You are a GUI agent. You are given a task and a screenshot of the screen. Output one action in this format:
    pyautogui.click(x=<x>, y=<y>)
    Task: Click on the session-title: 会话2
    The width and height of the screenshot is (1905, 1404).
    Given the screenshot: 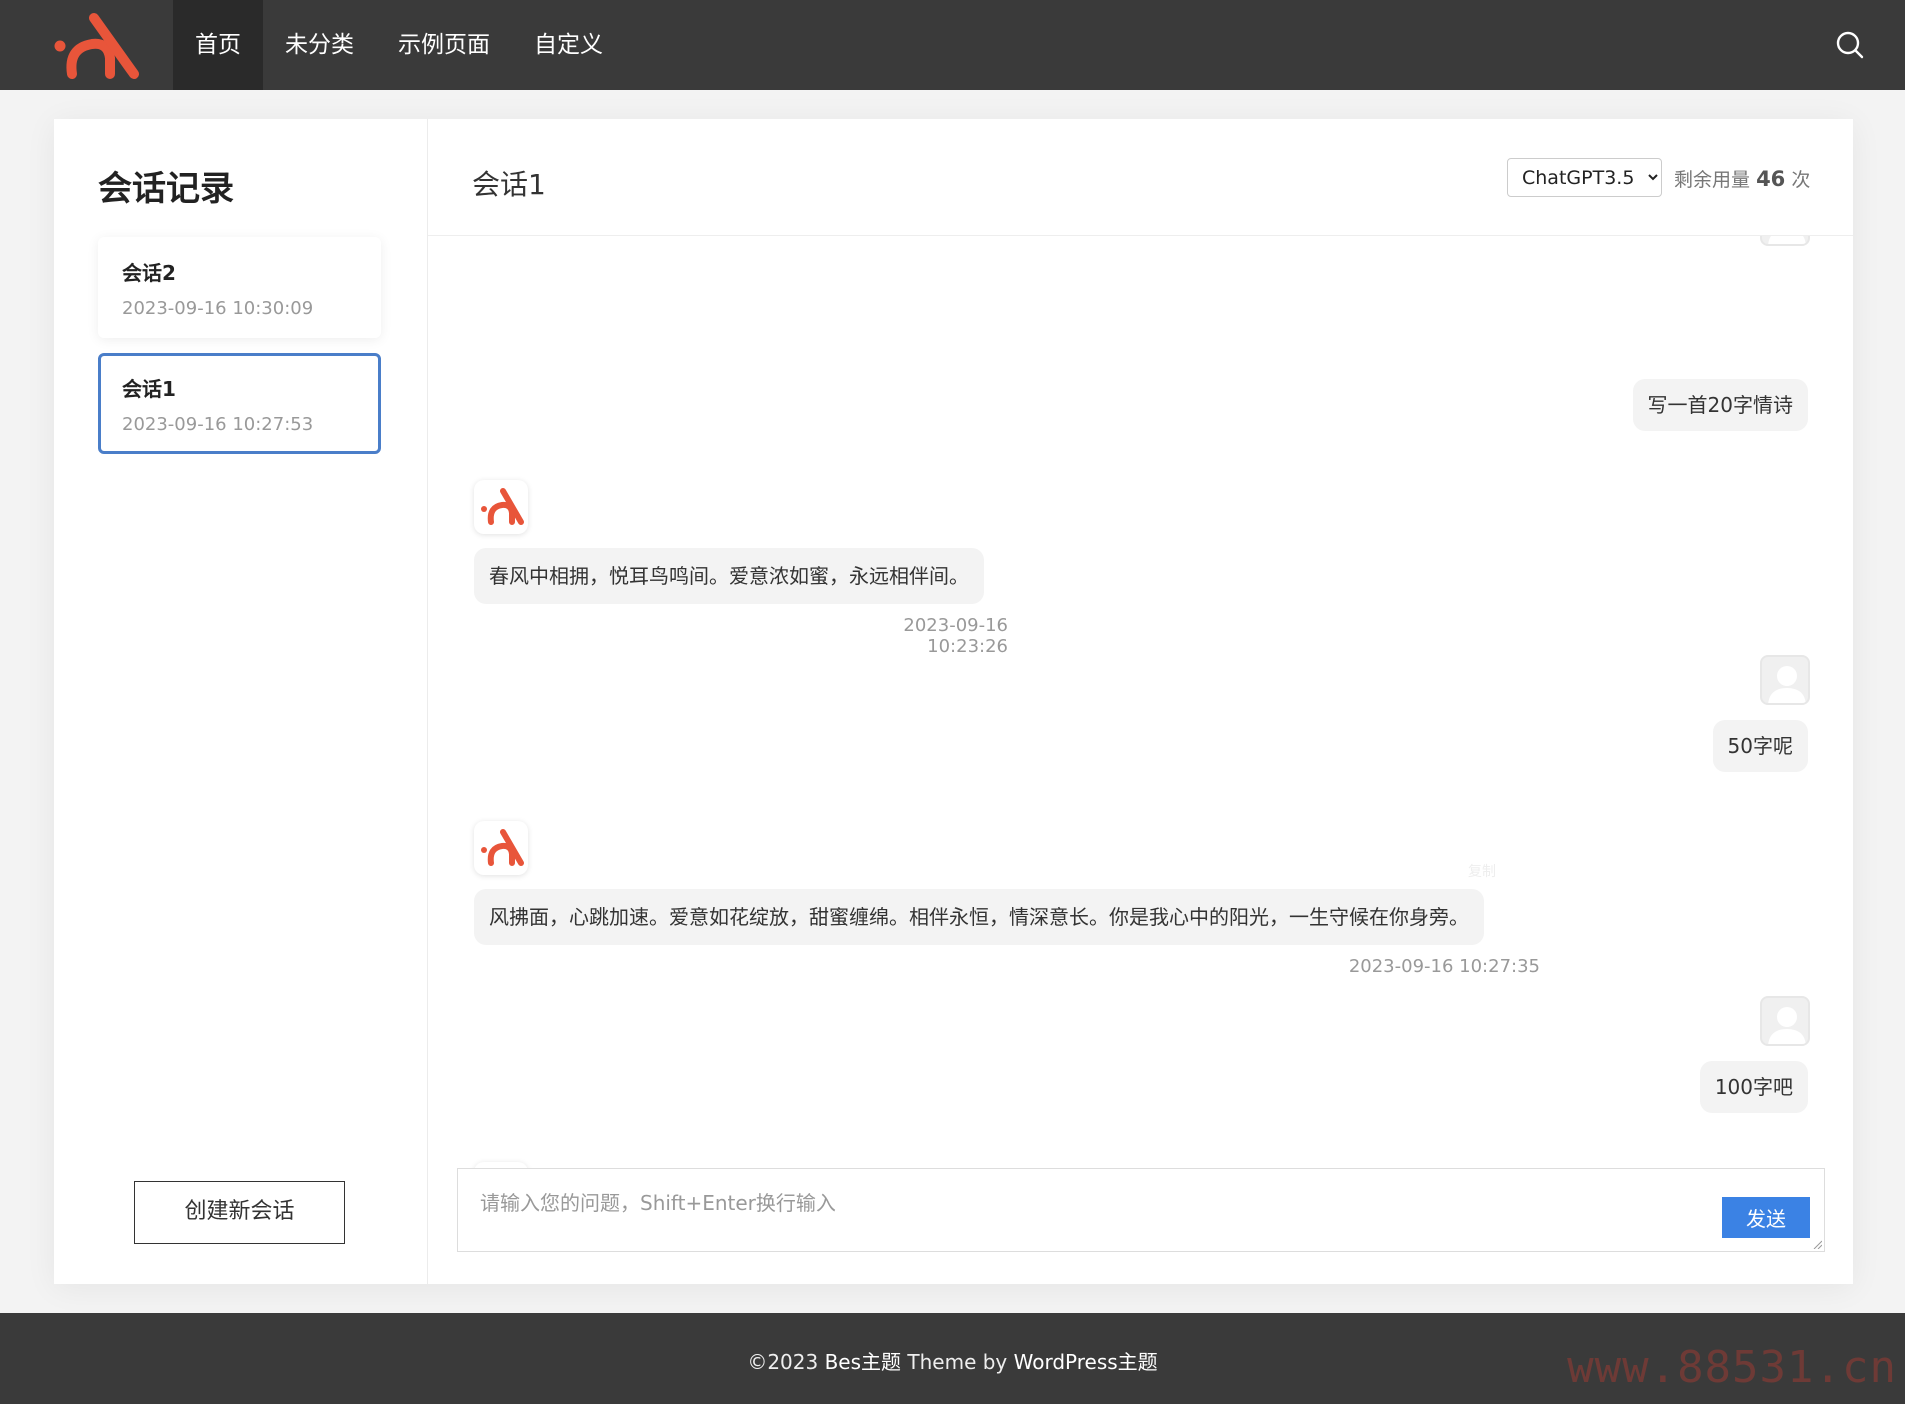 What is the action you would take?
    pyautogui.click(x=149, y=273)
    